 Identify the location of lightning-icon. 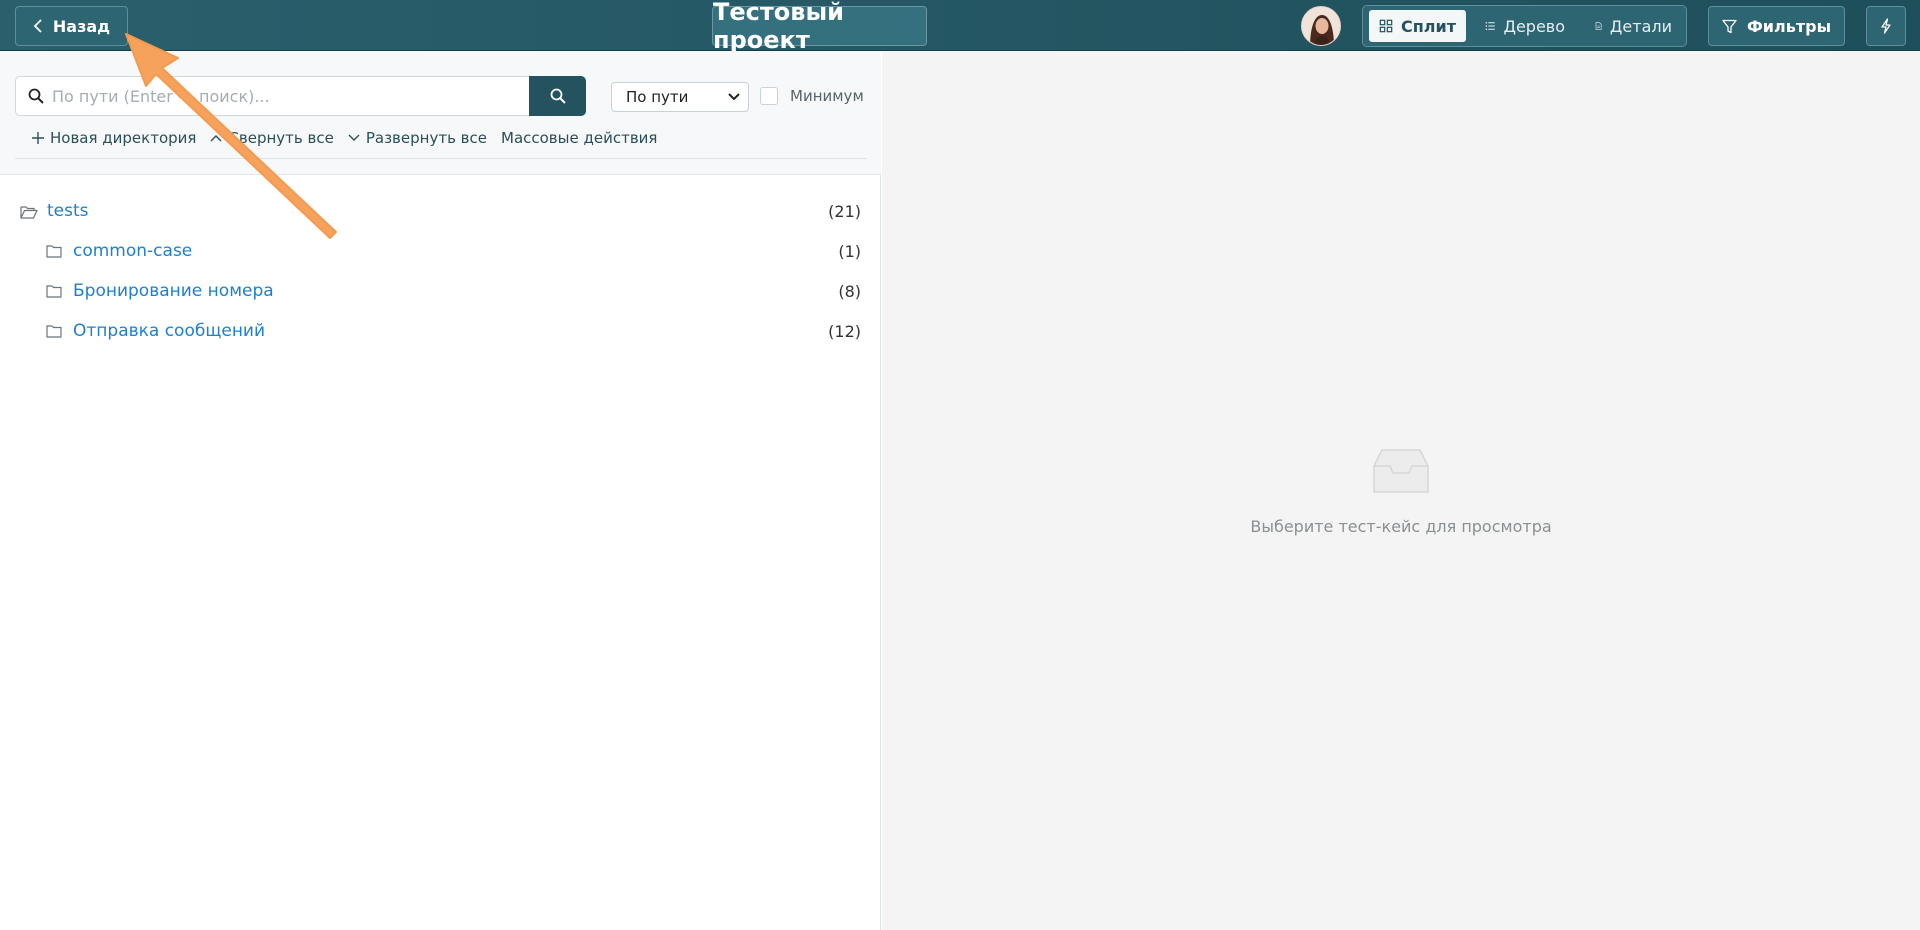
(1886, 26).